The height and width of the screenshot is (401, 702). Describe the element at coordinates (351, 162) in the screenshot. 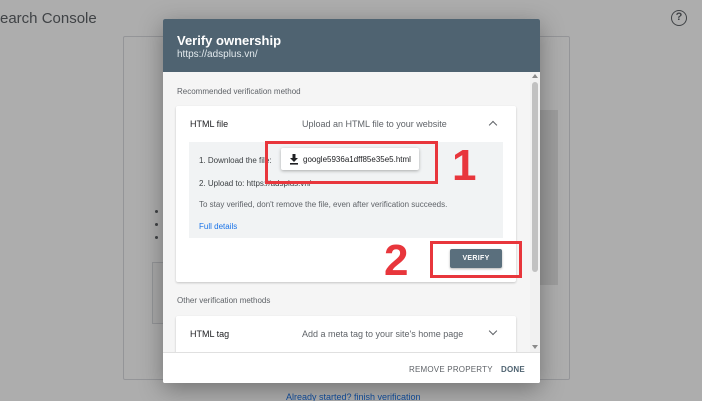

I see `annotation-box-download` at that location.